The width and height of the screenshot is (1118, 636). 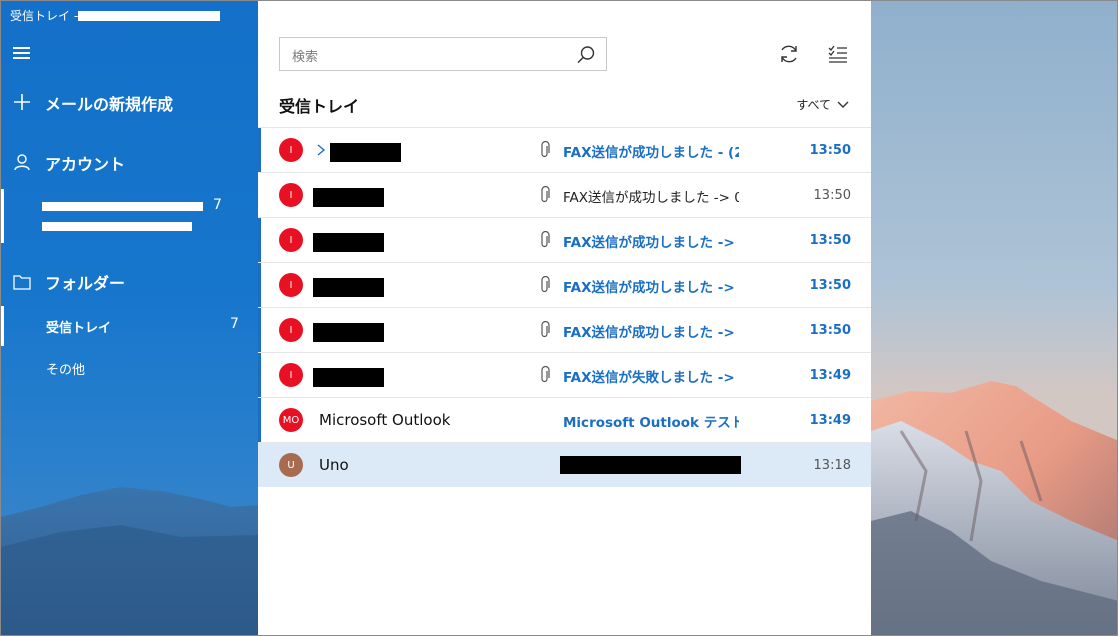 What do you see at coordinates (117, 226) in the screenshot?
I see `redacted-account-address` at bounding box center [117, 226].